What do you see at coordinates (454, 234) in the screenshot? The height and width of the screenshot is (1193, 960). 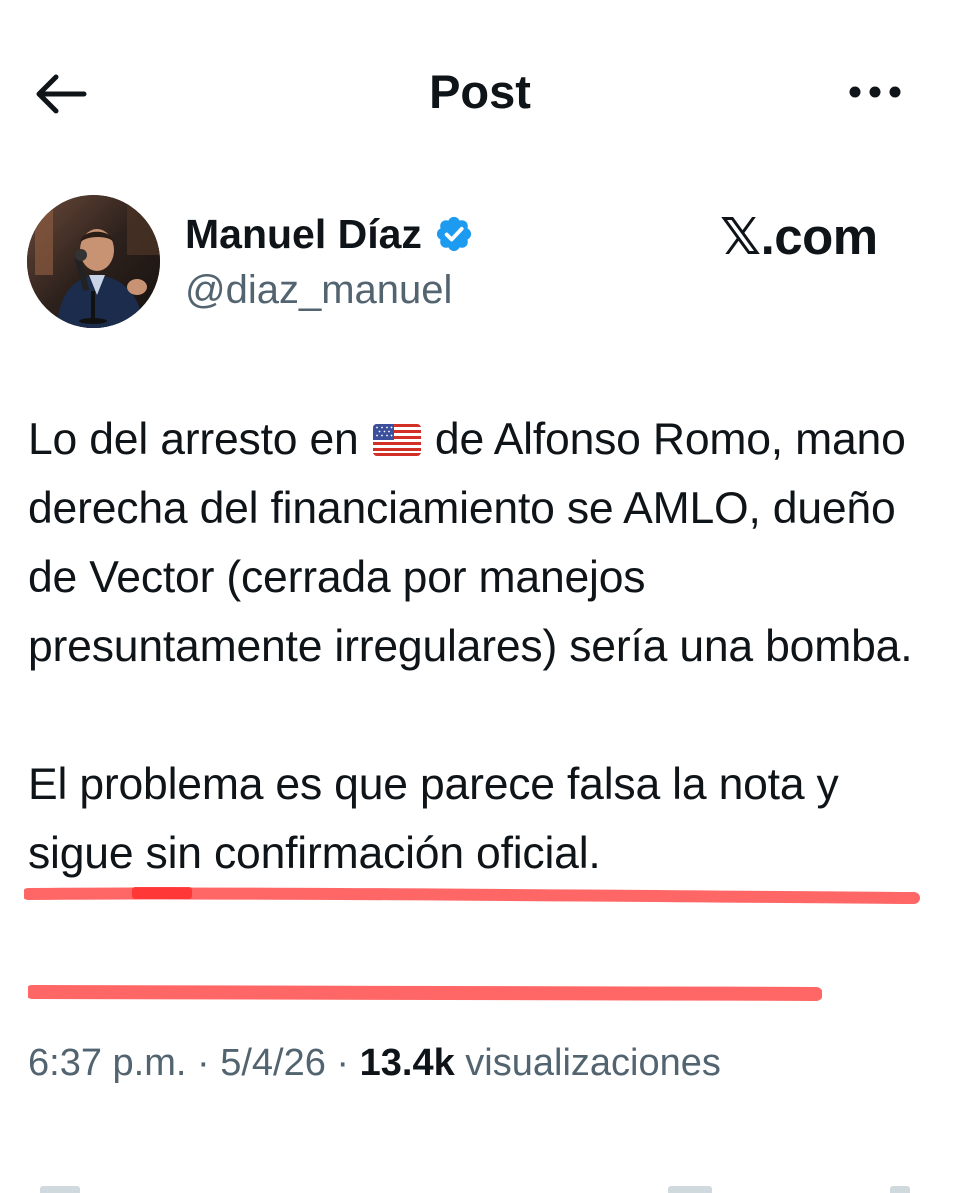 I see `verified-badge-icon` at bounding box center [454, 234].